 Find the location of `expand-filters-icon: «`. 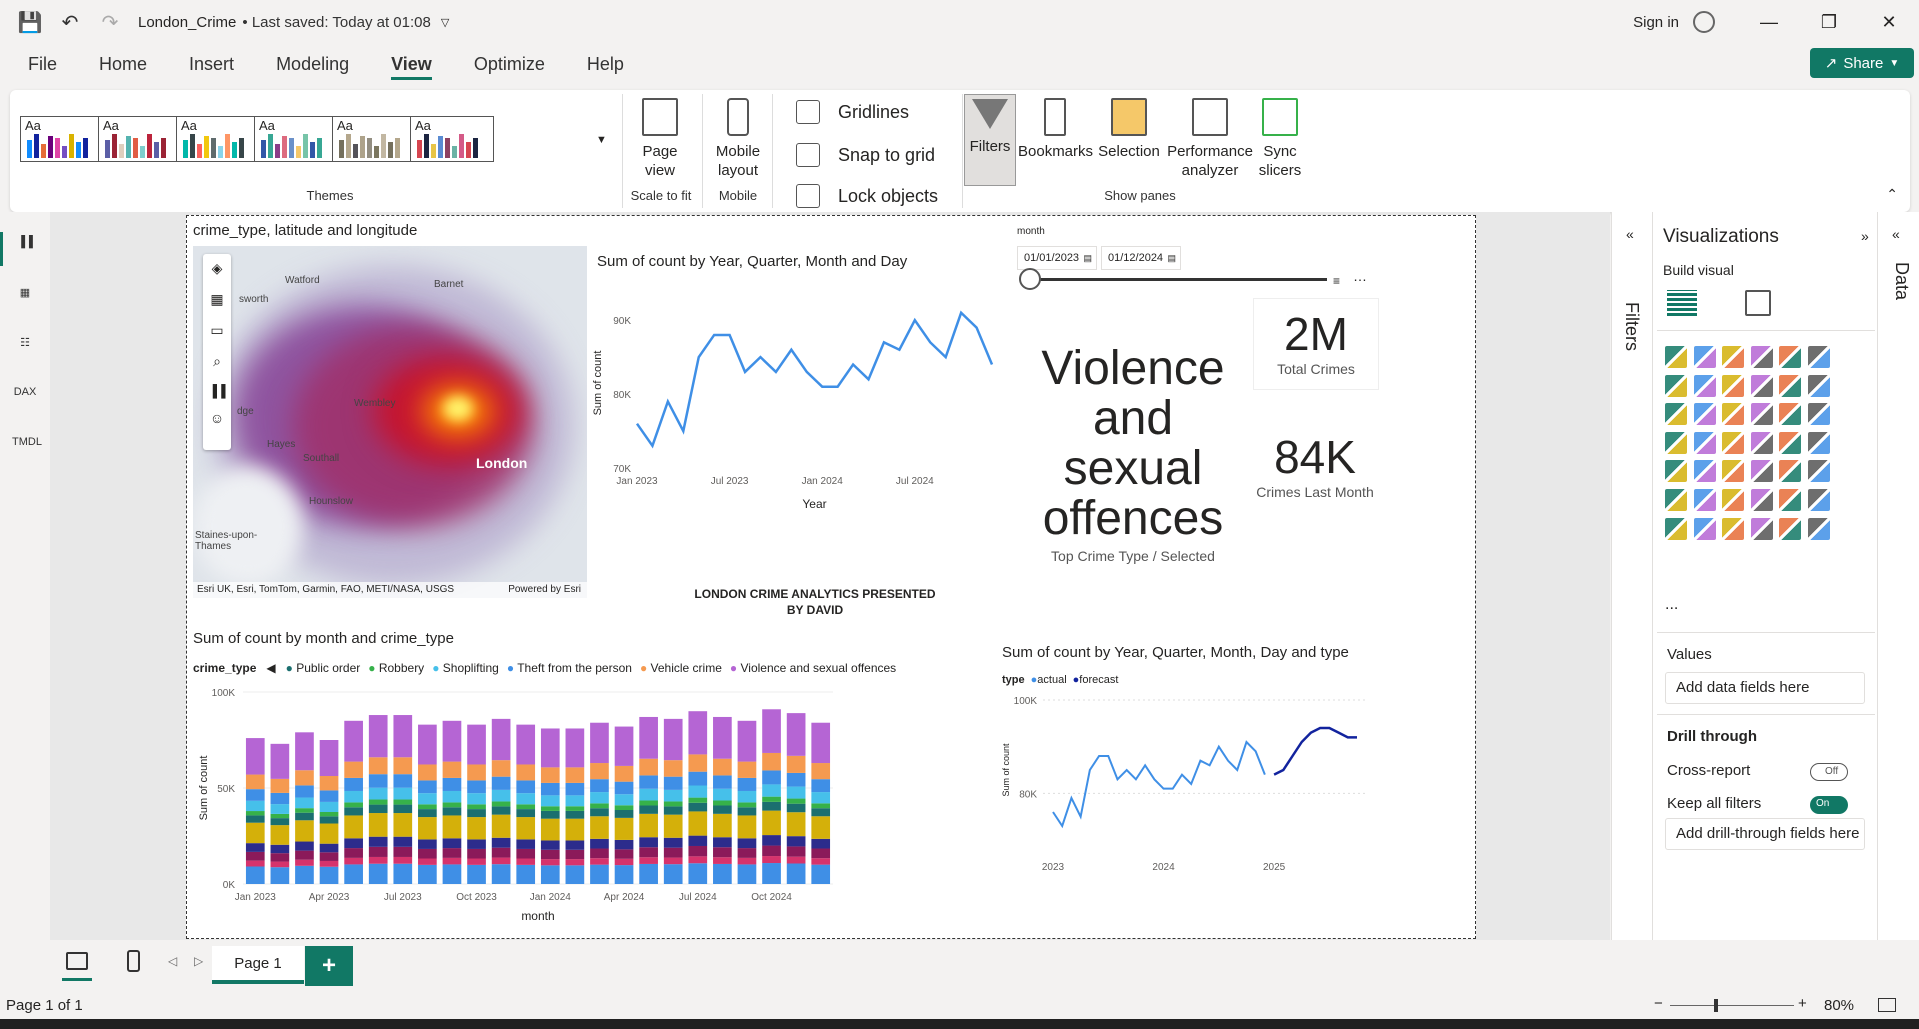

expand-filters-icon: « is located at coordinates (1630, 234).